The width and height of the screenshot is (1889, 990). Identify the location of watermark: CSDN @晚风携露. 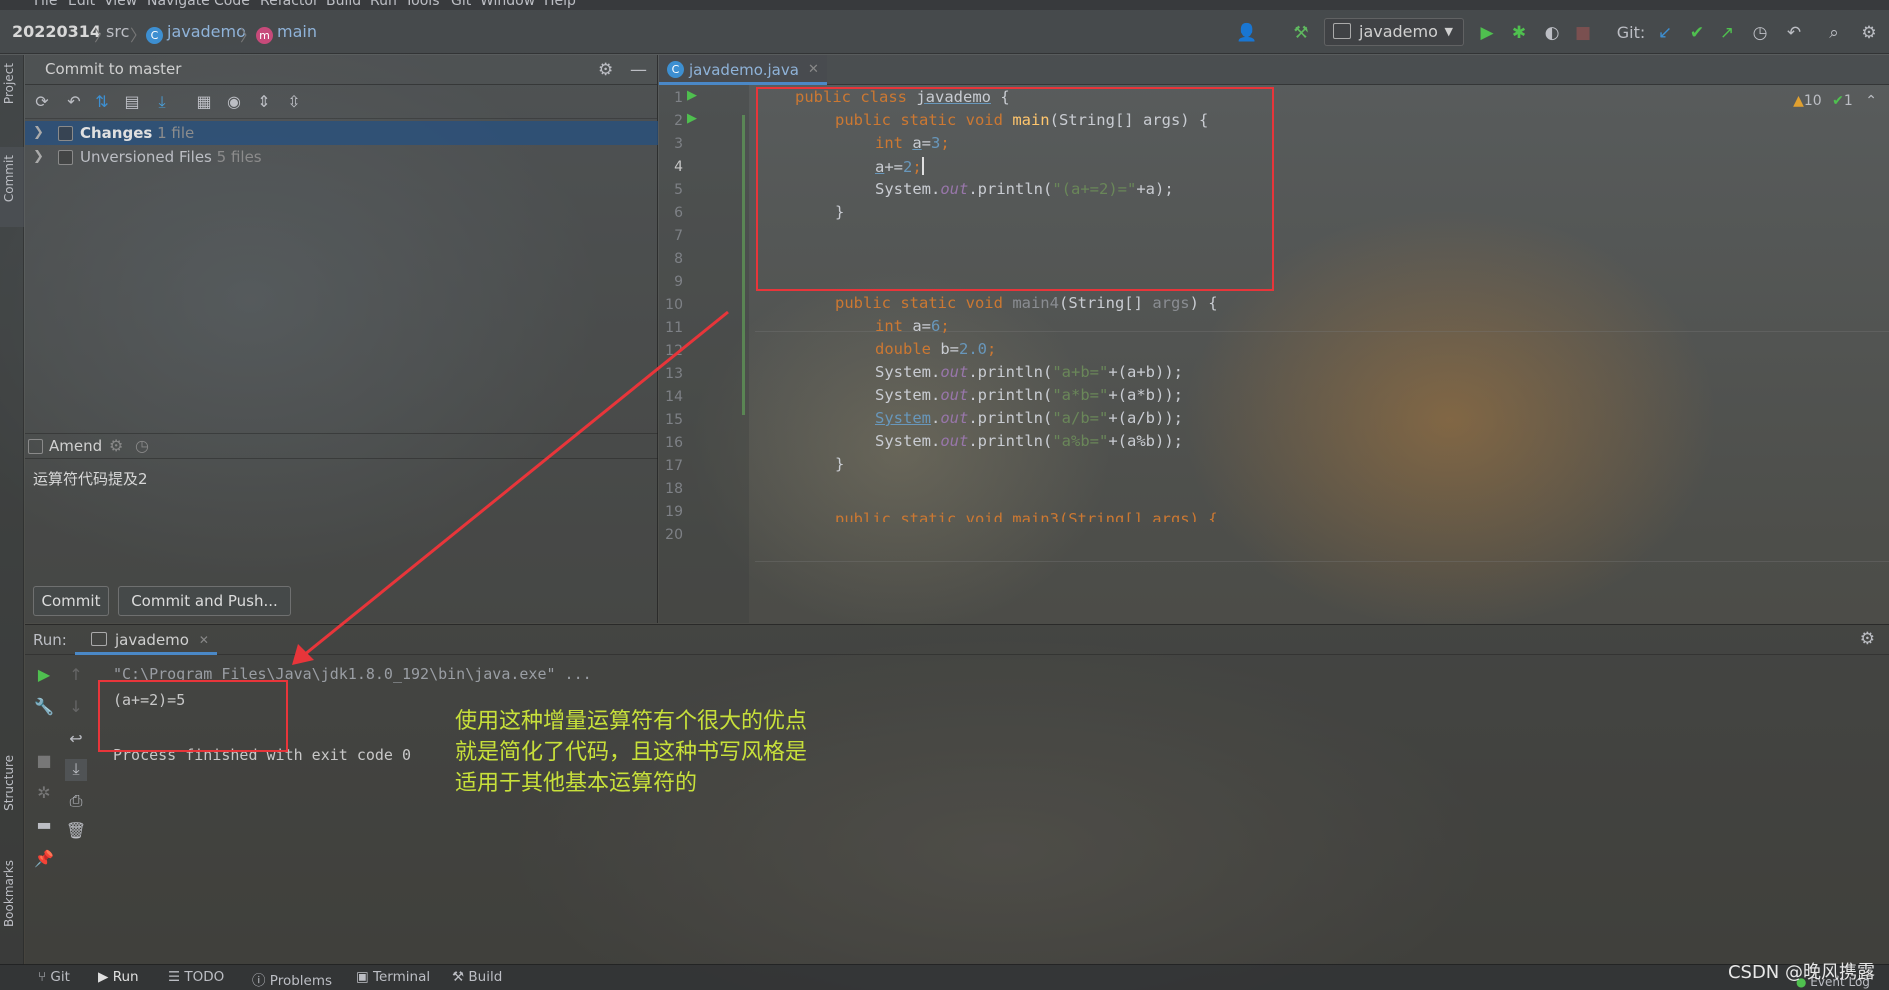
(1801, 972).